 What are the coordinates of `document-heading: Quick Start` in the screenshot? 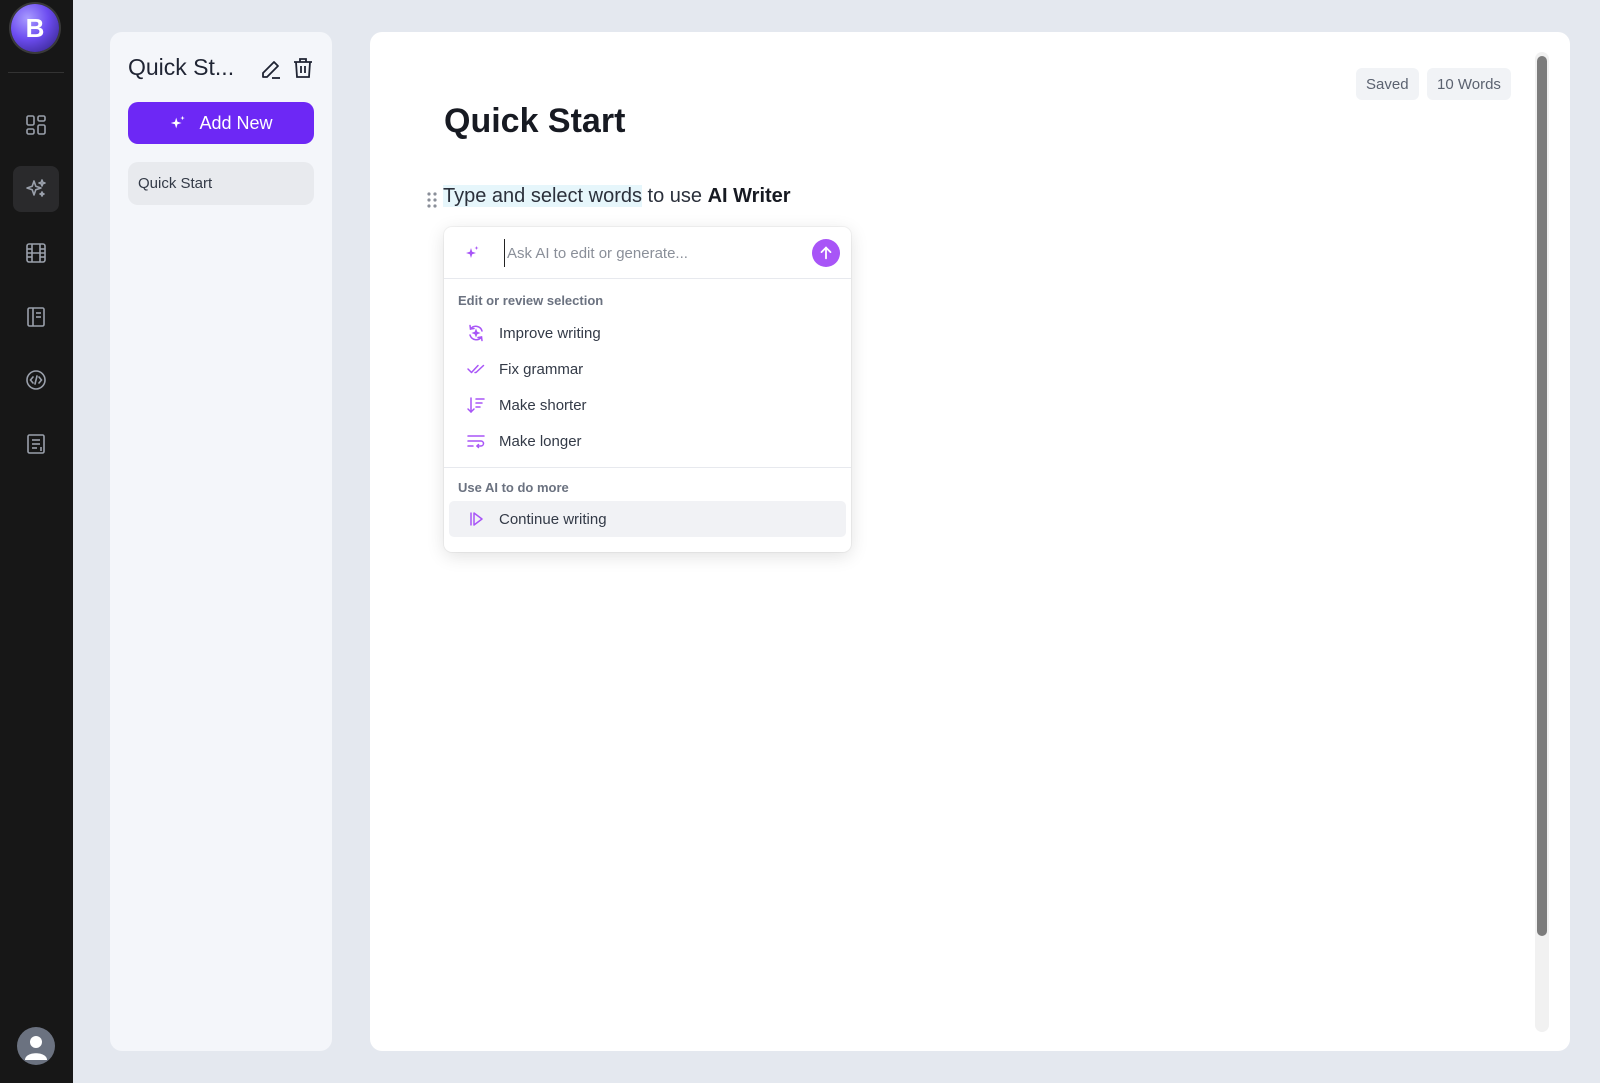 It's located at (534, 121).